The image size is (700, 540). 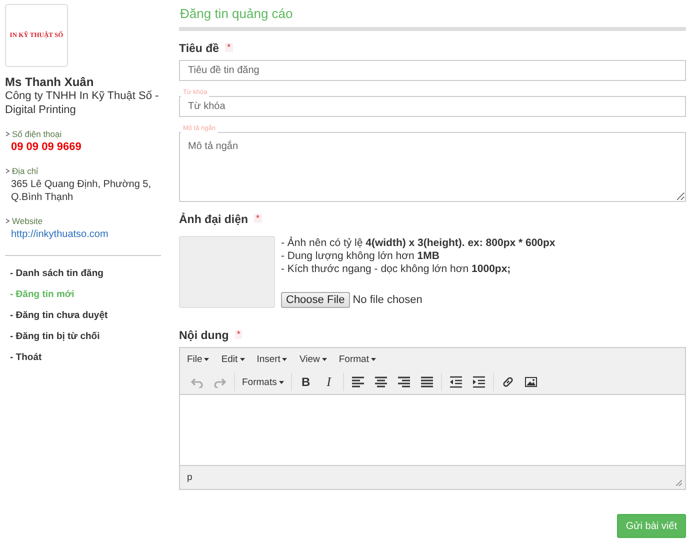 I want to click on description-field: Mô tả ngắn, so click(x=432, y=167).